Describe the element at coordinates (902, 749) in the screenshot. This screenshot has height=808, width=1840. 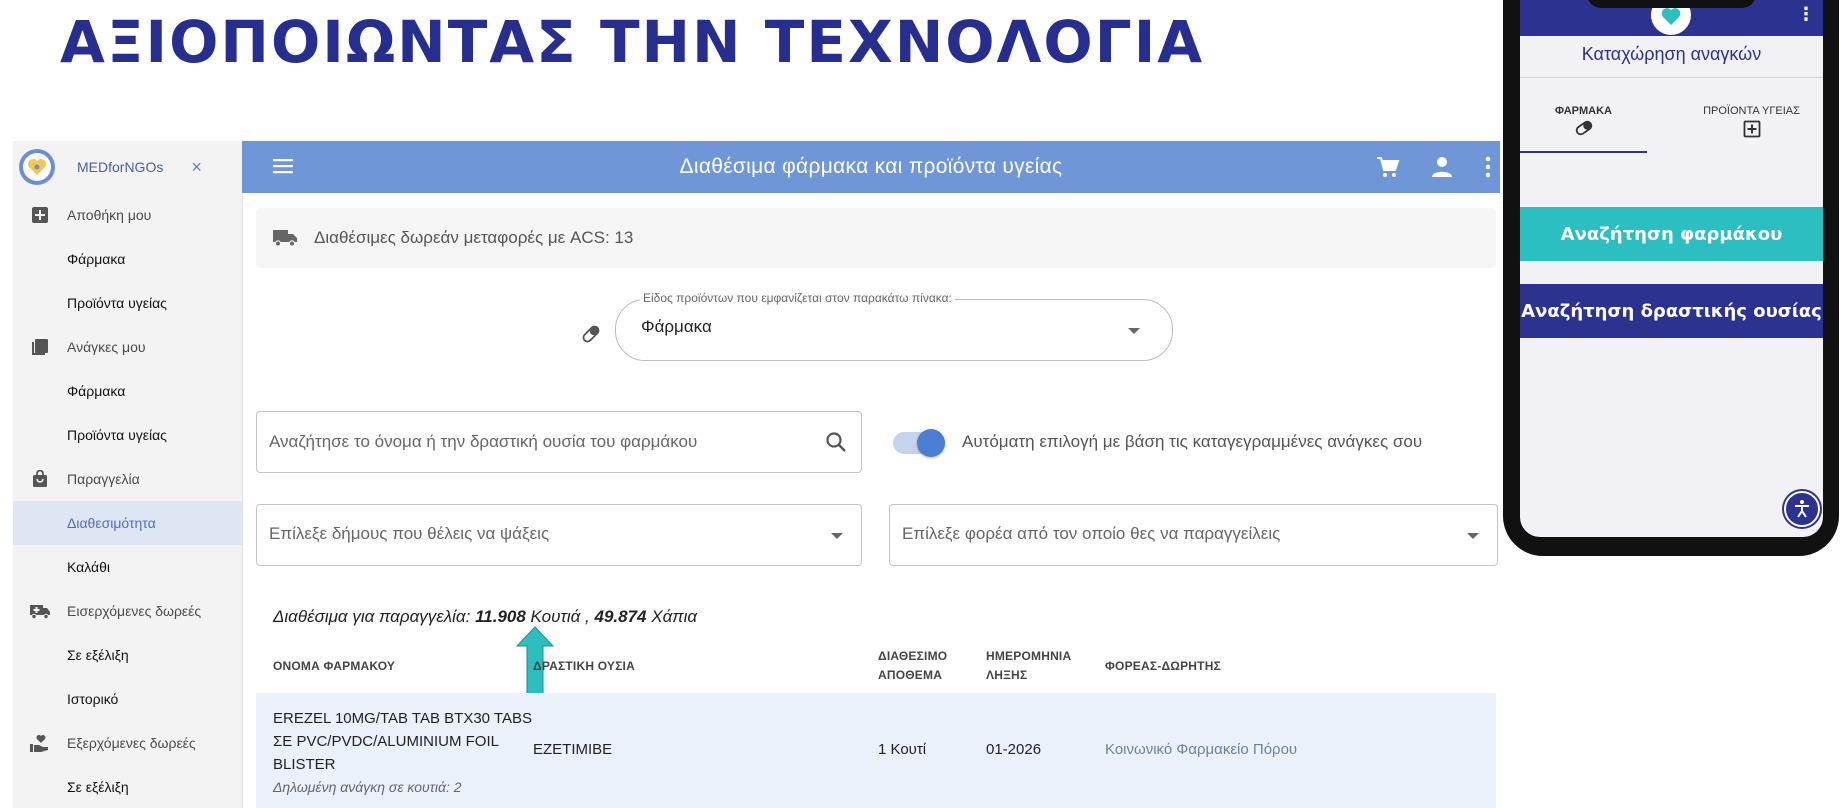
I see `cell-stock: 1 Κουτί` at that location.